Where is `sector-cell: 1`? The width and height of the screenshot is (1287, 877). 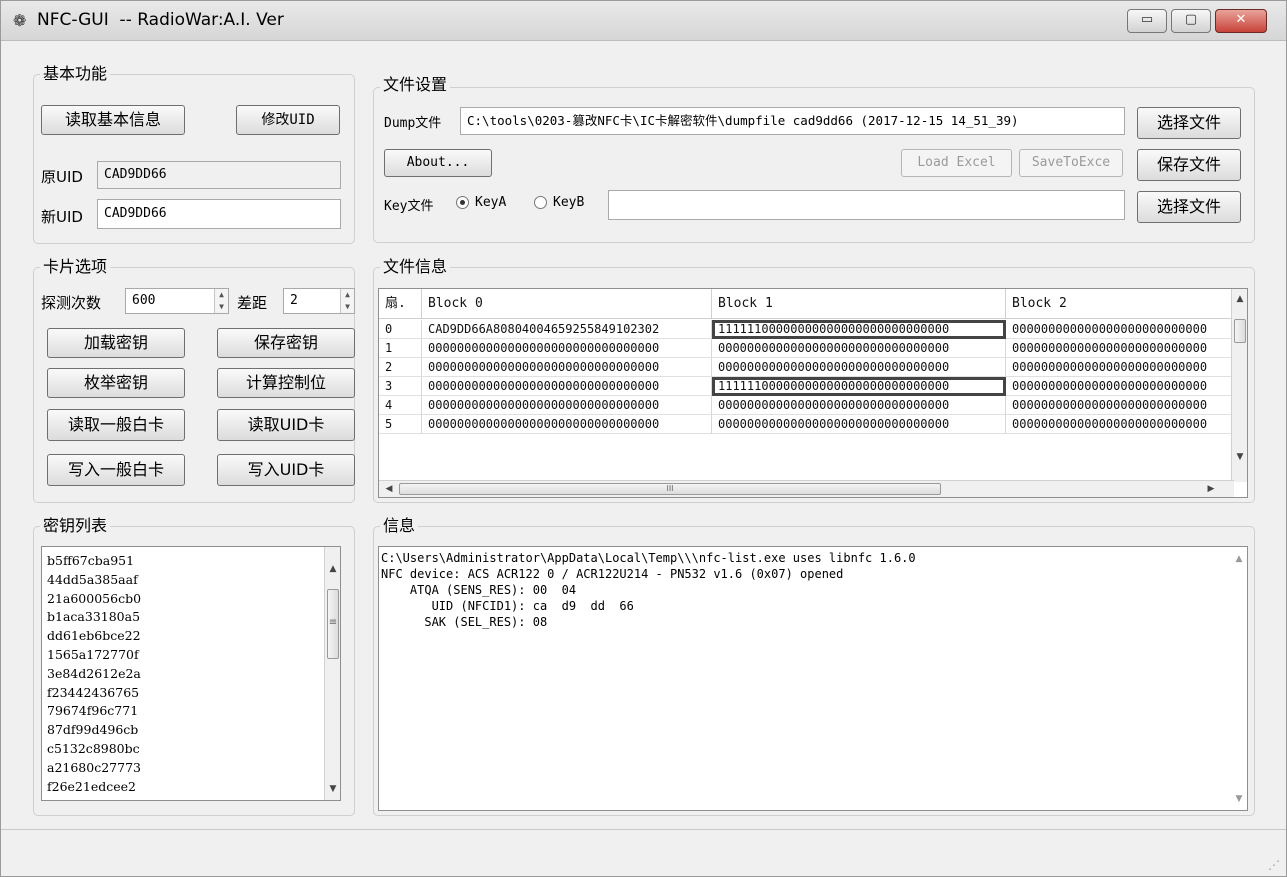
sector-cell: 1 is located at coordinates (400, 348).